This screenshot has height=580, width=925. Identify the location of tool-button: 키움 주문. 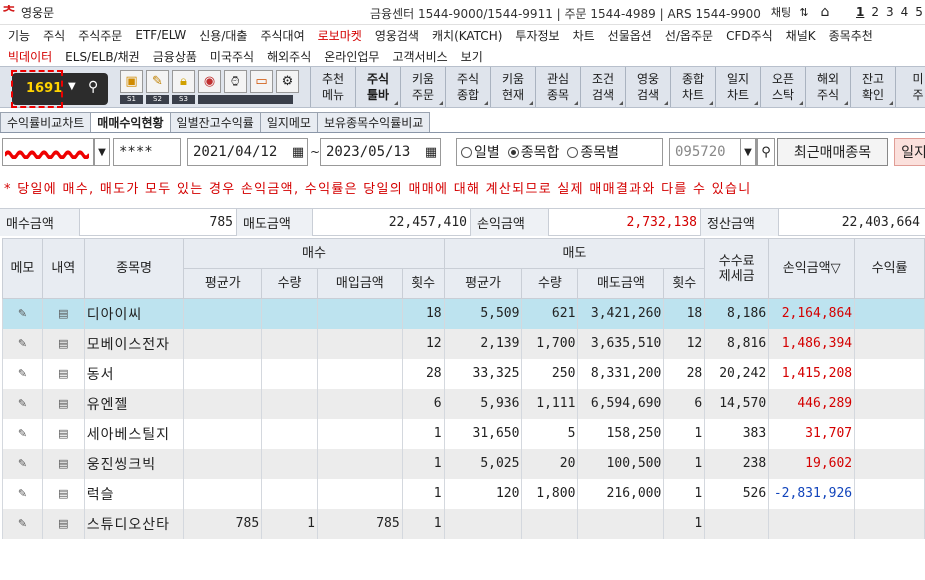
(422, 87).